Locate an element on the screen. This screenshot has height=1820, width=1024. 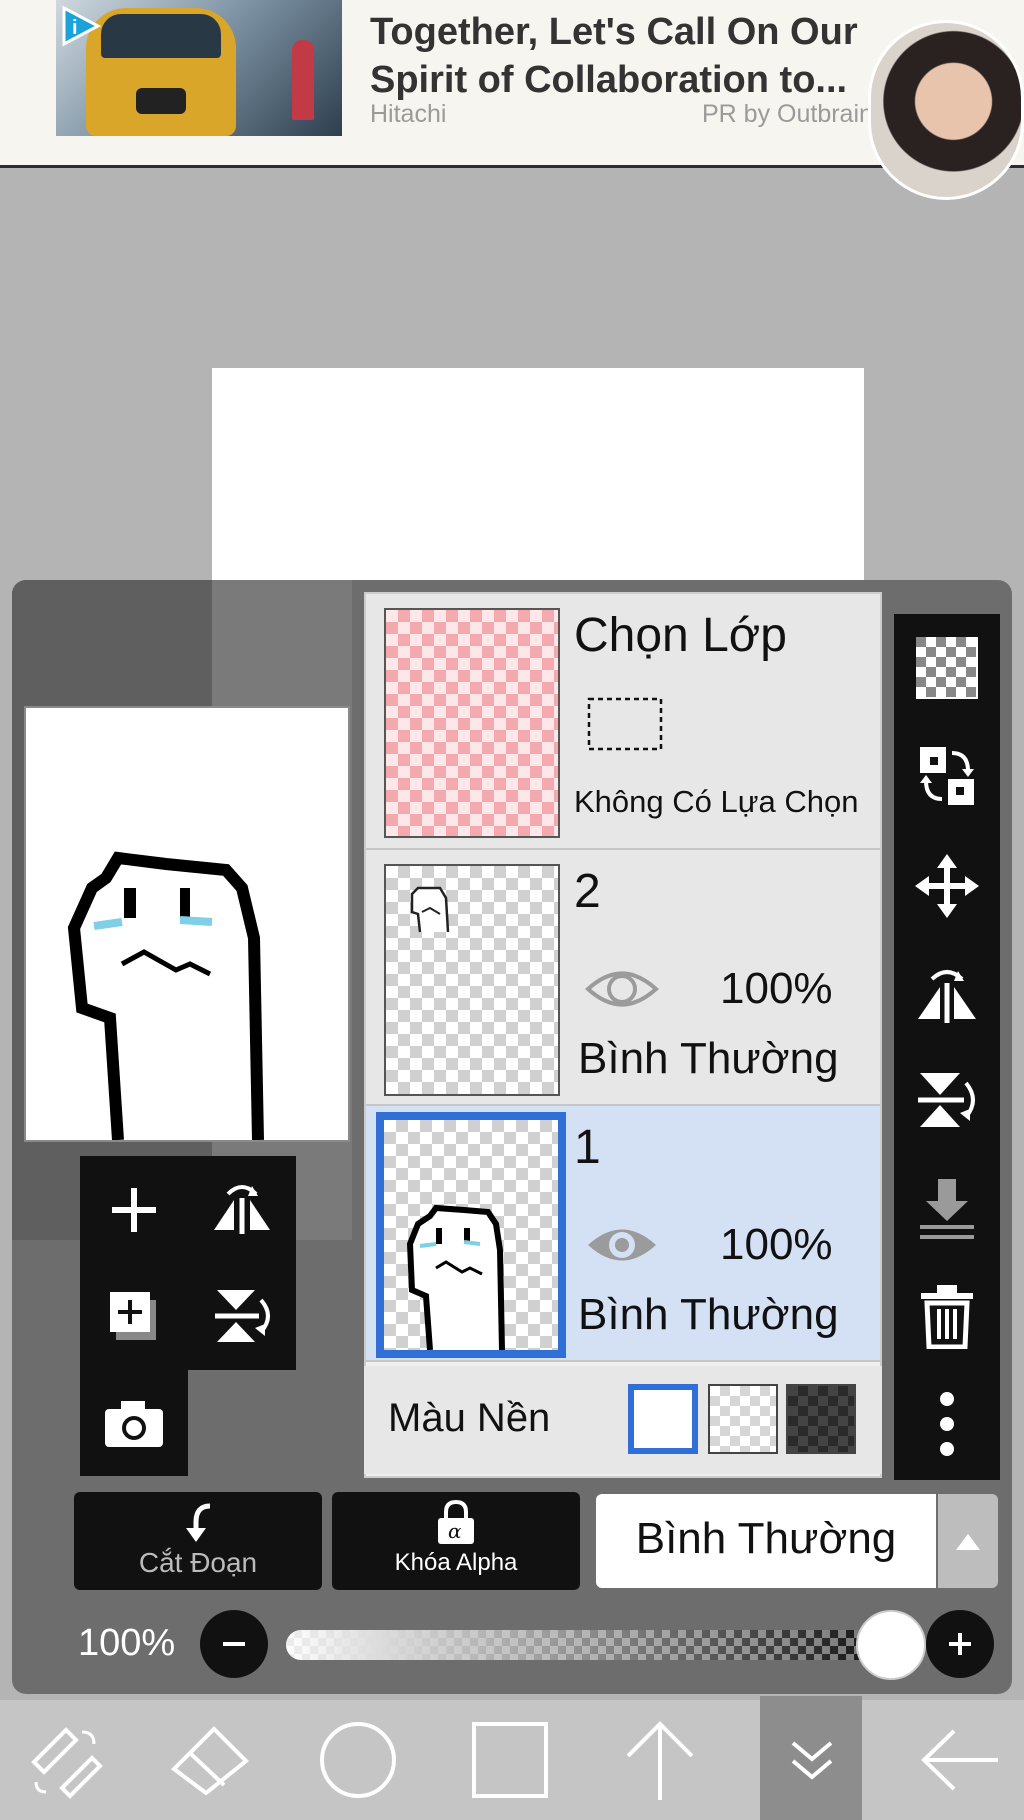
add-copy-icon is located at coordinates (133, 1316).